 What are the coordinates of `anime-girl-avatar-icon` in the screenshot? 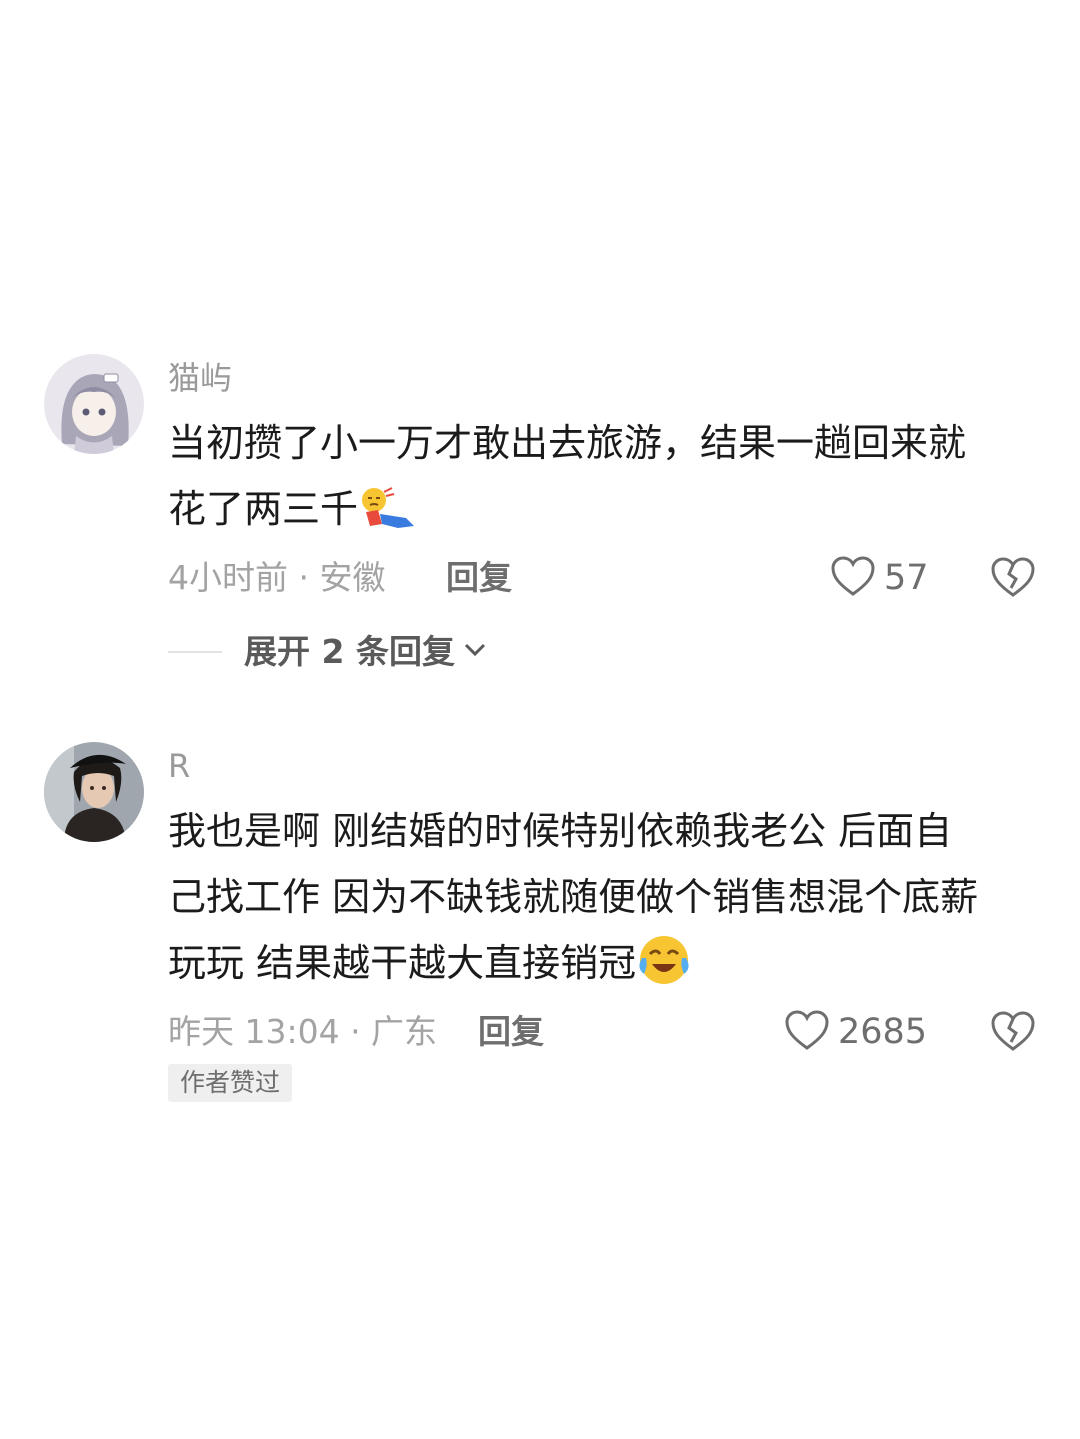 It's located at (94, 404).